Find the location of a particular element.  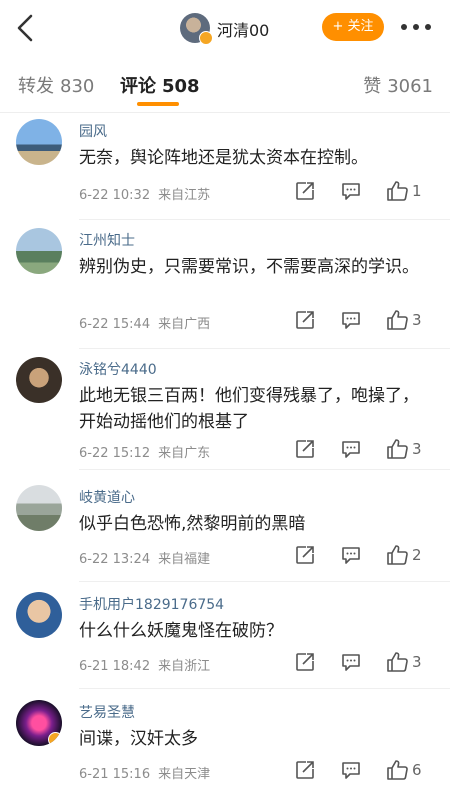

comment-meta: 6-22 10:32 来自江苏 is located at coordinates (144, 193).